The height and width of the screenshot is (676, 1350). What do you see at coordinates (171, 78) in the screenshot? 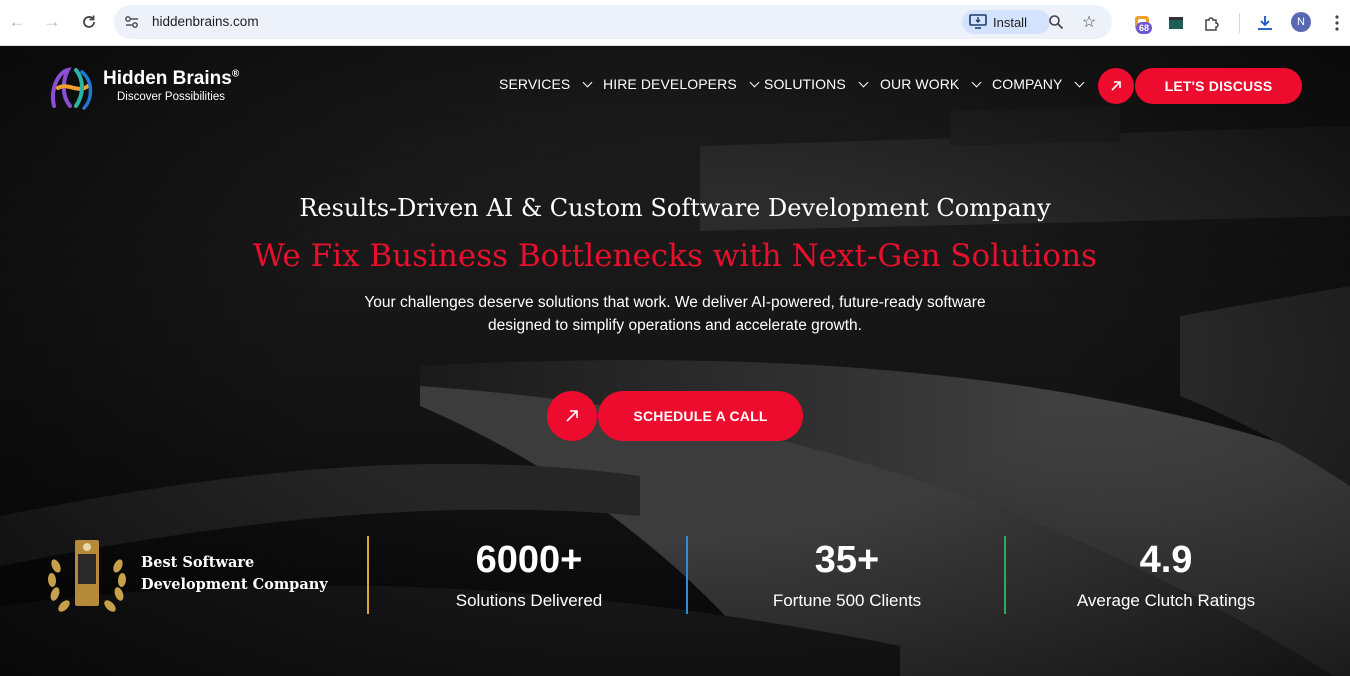
I see `logo-name: Hidden Brains®` at bounding box center [171, 78].